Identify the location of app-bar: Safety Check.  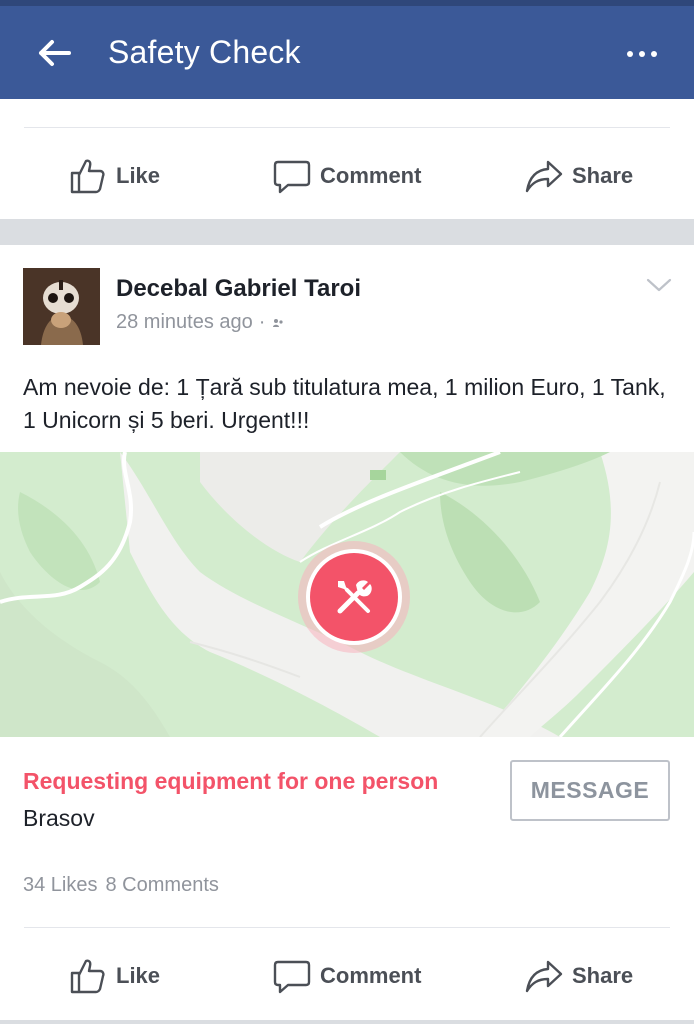
(347, 49).